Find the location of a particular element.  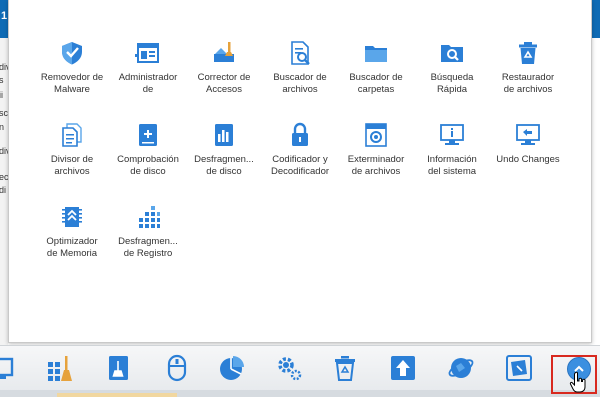

tool-encoder-decoder: Codificador y Decodificador is located at coordinates (300, 150).